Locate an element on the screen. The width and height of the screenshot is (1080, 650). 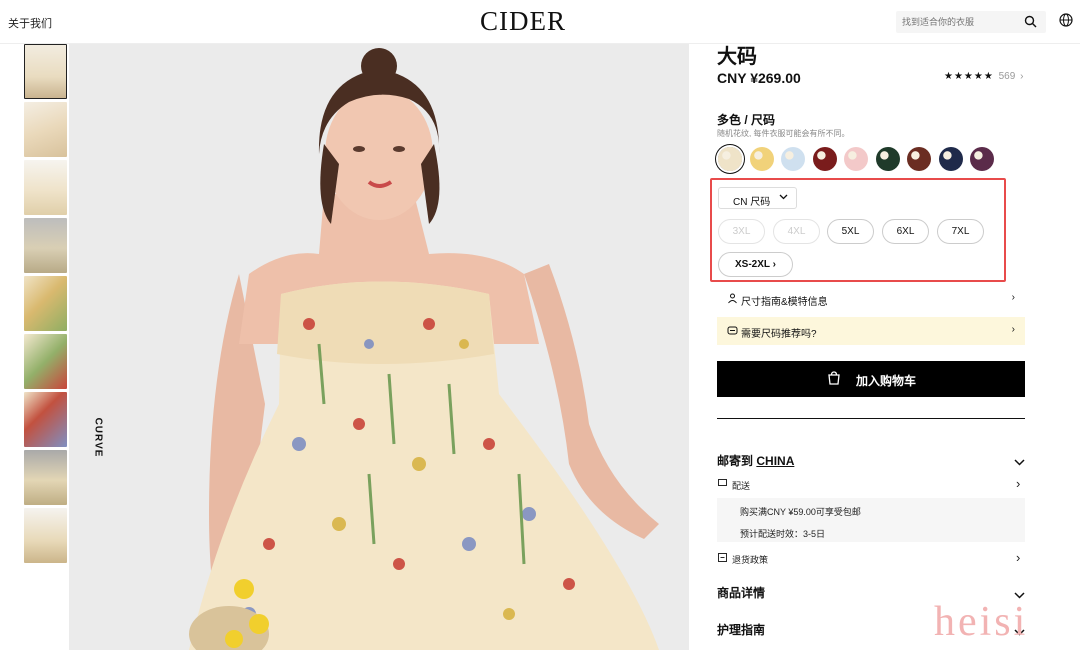
color-swatches is located at coordinates (860, 159).